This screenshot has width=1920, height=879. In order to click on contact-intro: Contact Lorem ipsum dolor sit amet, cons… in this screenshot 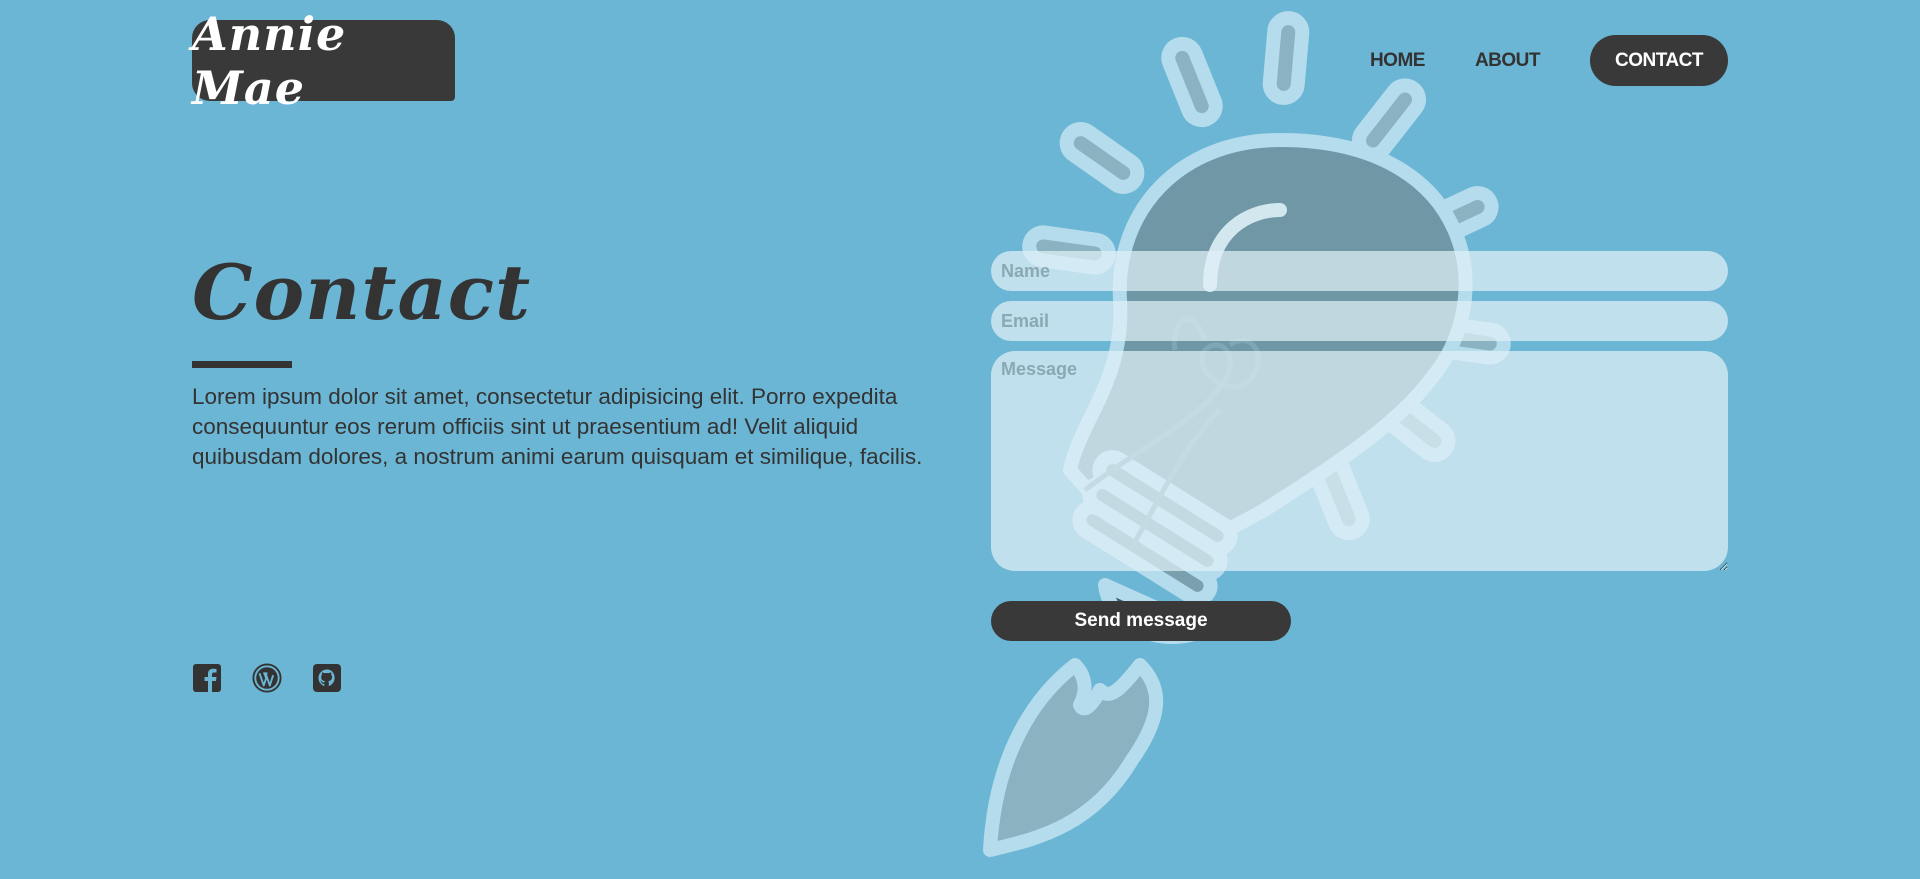, I will do `click(562, 375)`.